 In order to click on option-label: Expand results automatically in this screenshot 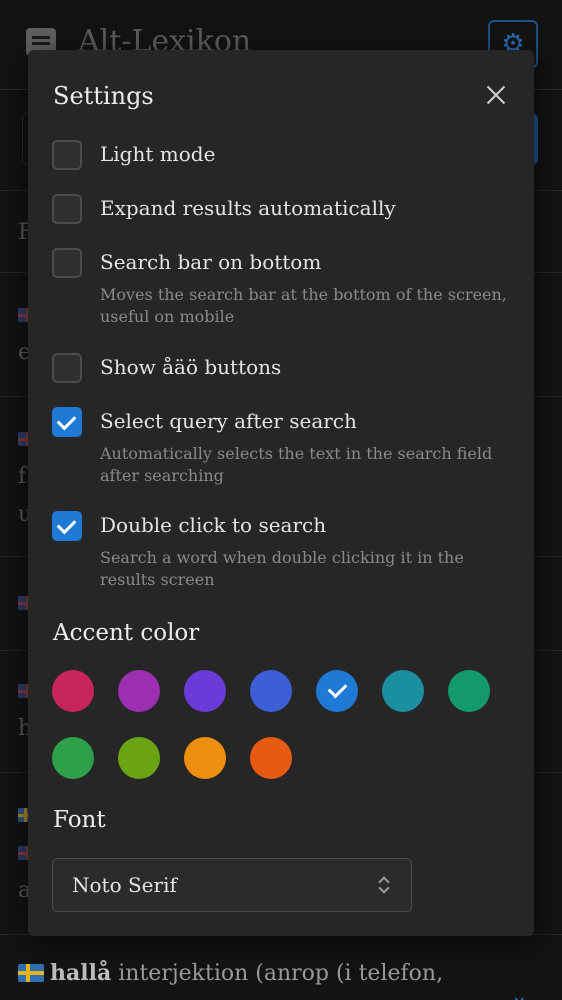, I will do `click(248, 208)`.